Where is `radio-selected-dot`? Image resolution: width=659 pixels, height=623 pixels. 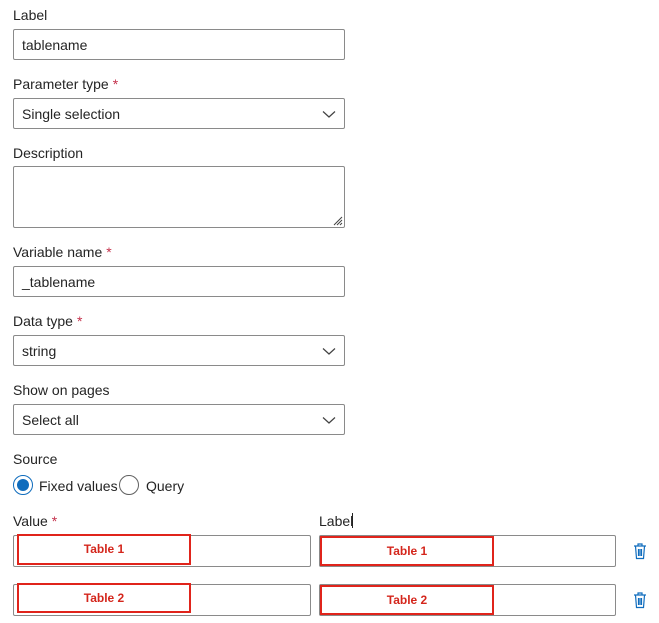
radio-selected-dot is located at coordinates (23, 485).